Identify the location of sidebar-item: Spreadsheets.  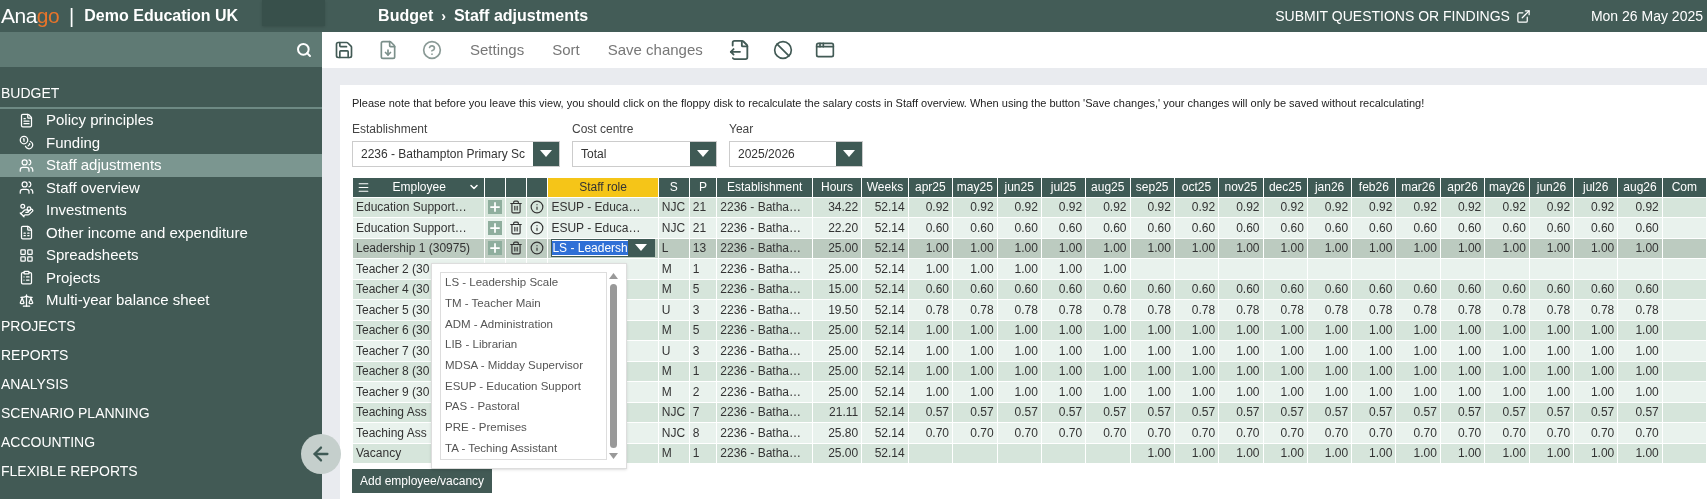
(161, 255).